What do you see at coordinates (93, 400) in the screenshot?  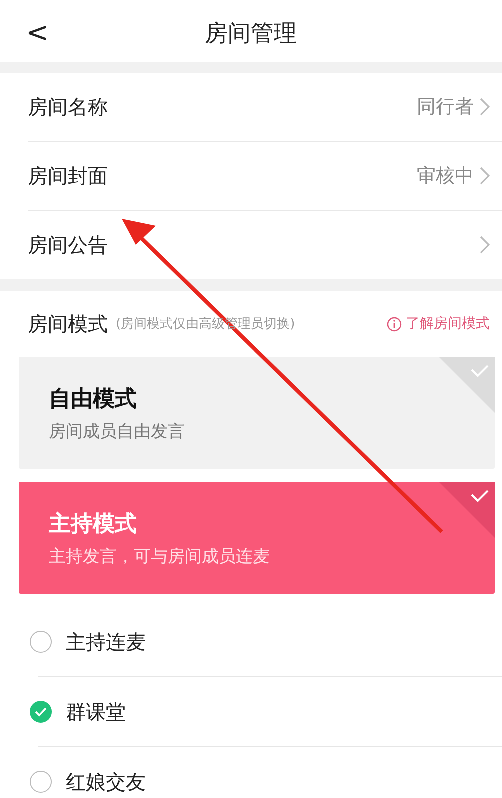 I see `mode-name: 自由模式` at bounding box center [93, 400].